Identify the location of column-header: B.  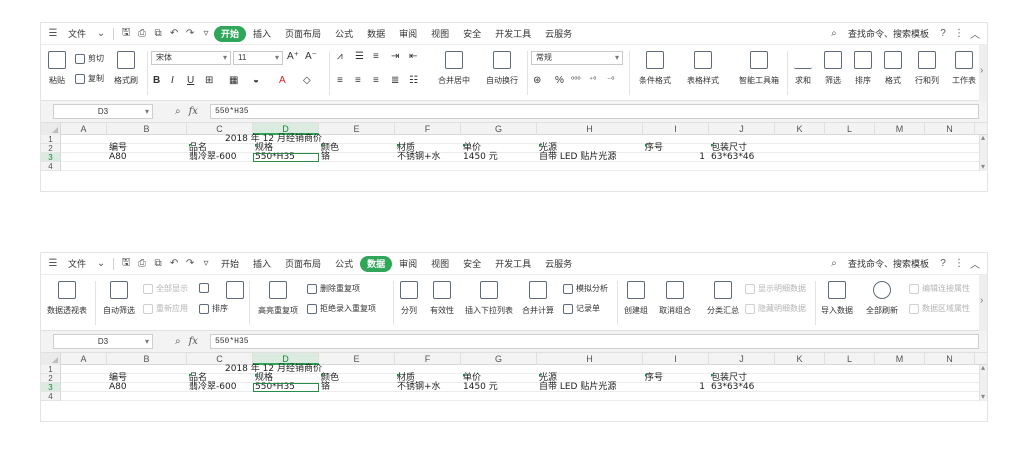
(147, 129).